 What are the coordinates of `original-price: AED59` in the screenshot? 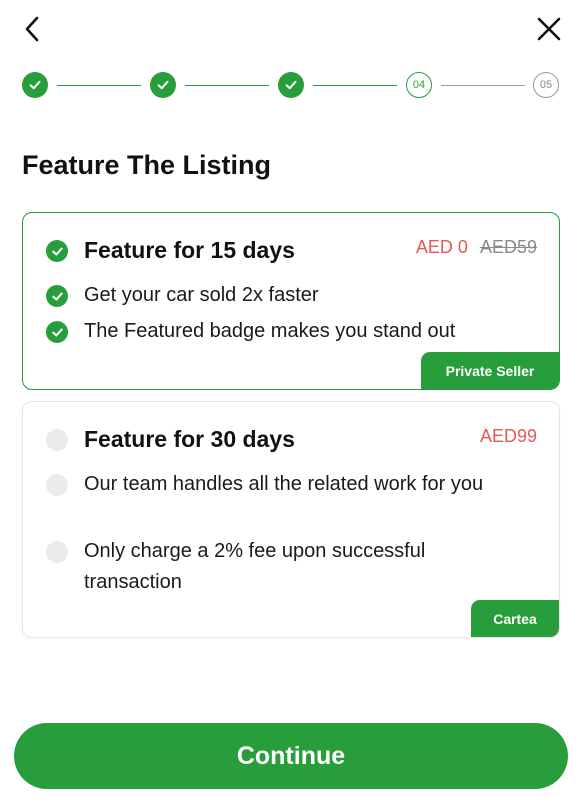 It's located at (508, 247).